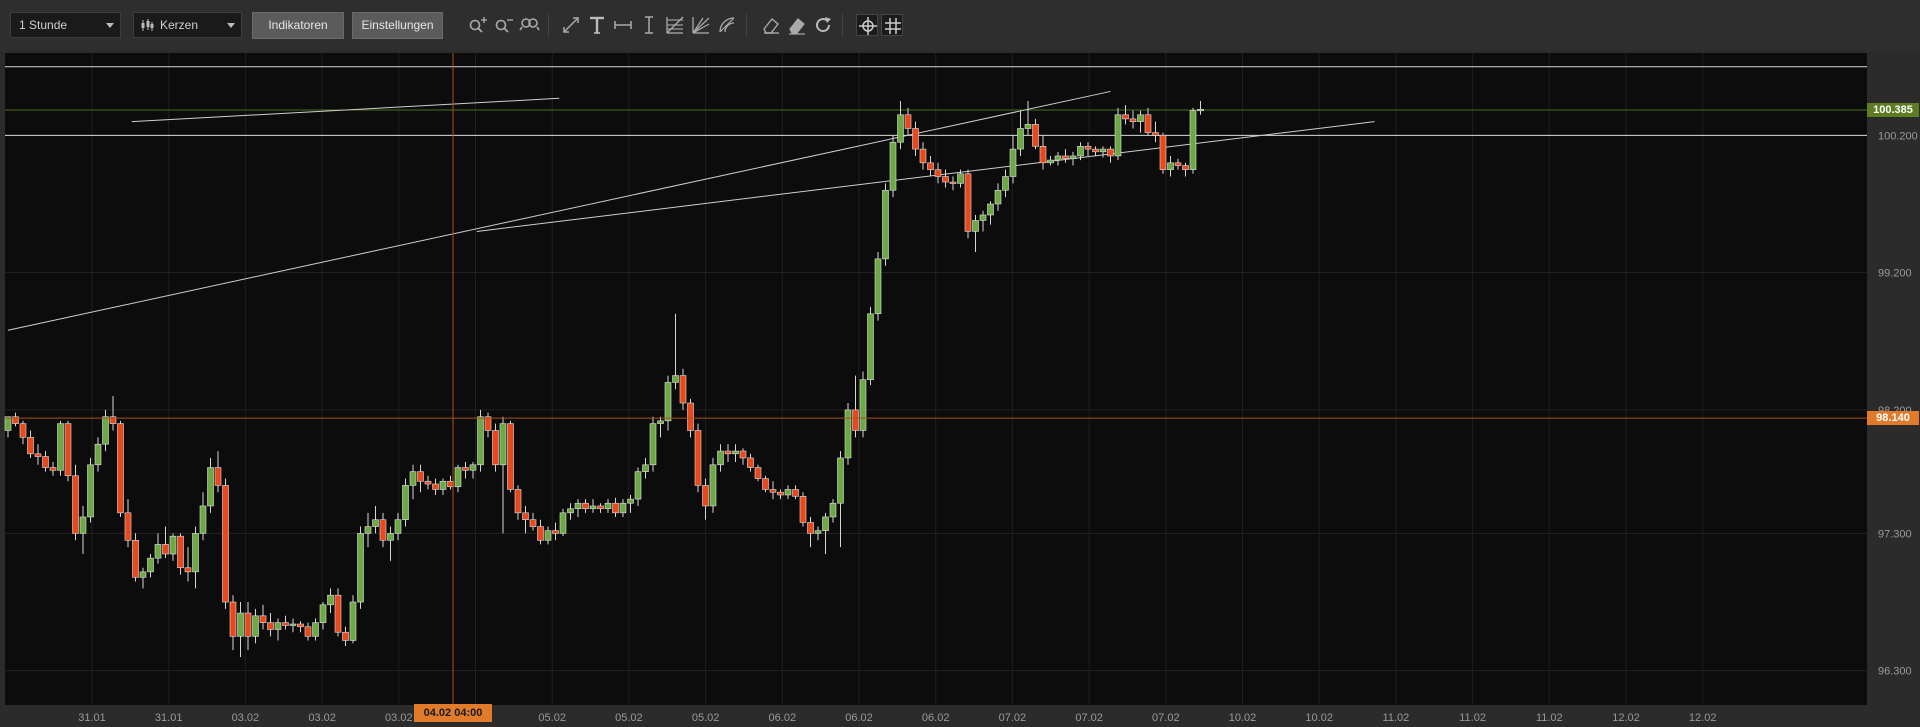  I want to click on chart-type-select: Kerzen, so click(187, 25).